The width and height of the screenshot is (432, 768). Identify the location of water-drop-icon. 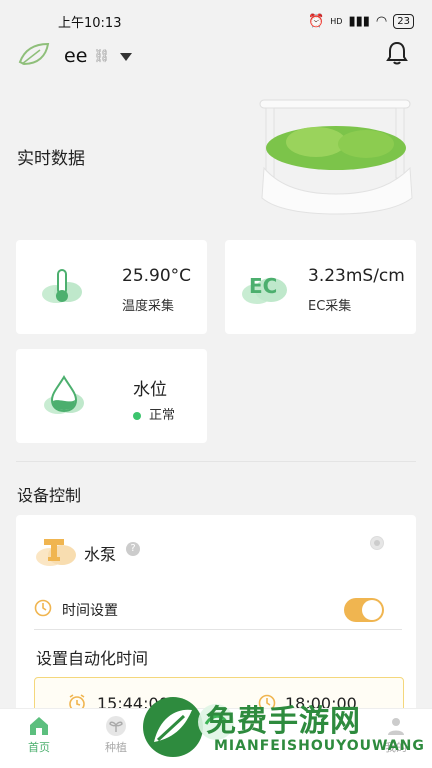
(64, 394).